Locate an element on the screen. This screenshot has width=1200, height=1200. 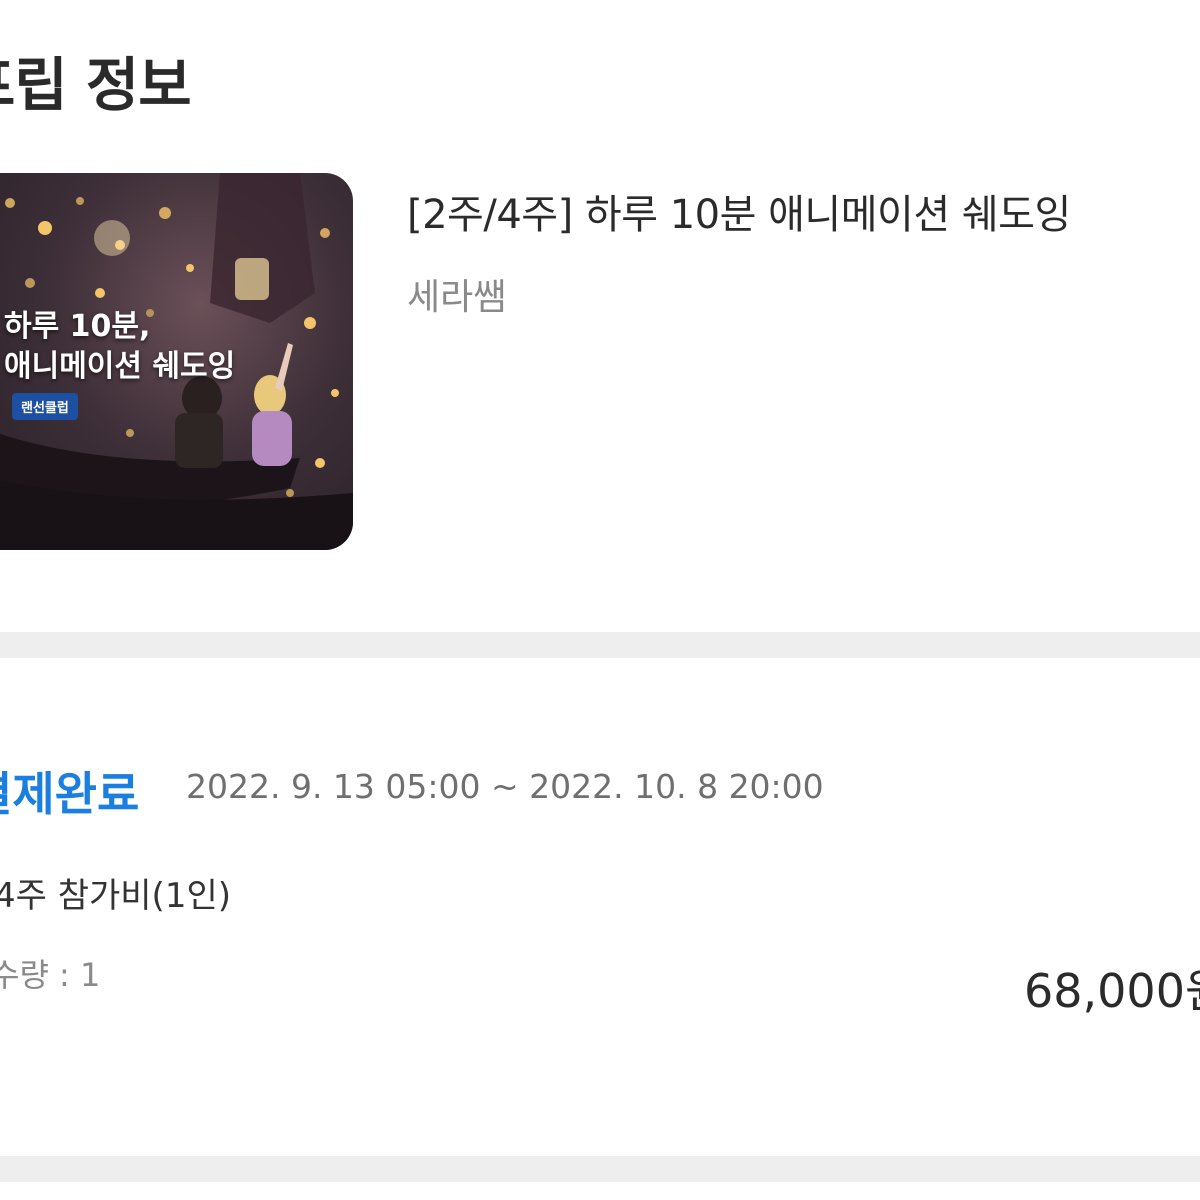
section-title: 프립 정보 is located at coordinates (96, 85).